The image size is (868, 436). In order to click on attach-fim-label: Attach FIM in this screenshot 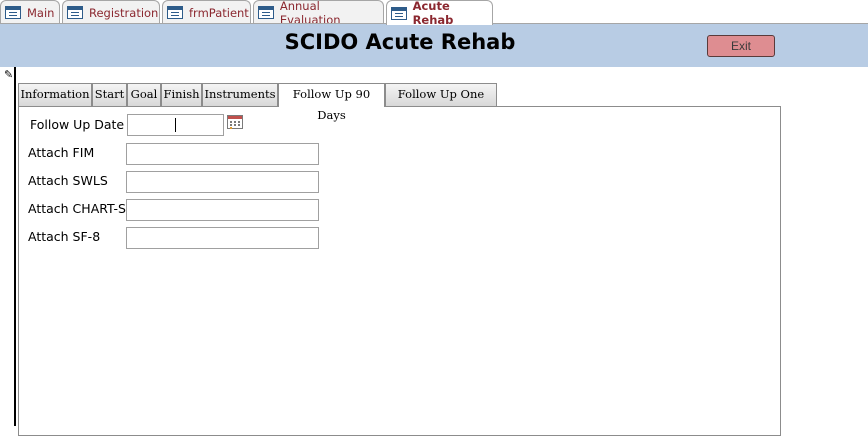, I will do `click(61, 152)`.